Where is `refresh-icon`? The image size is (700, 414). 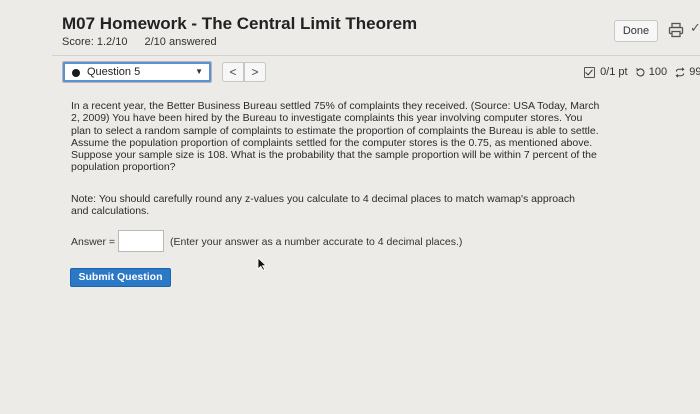 refresh-icon is located at coordinates (640, 72).